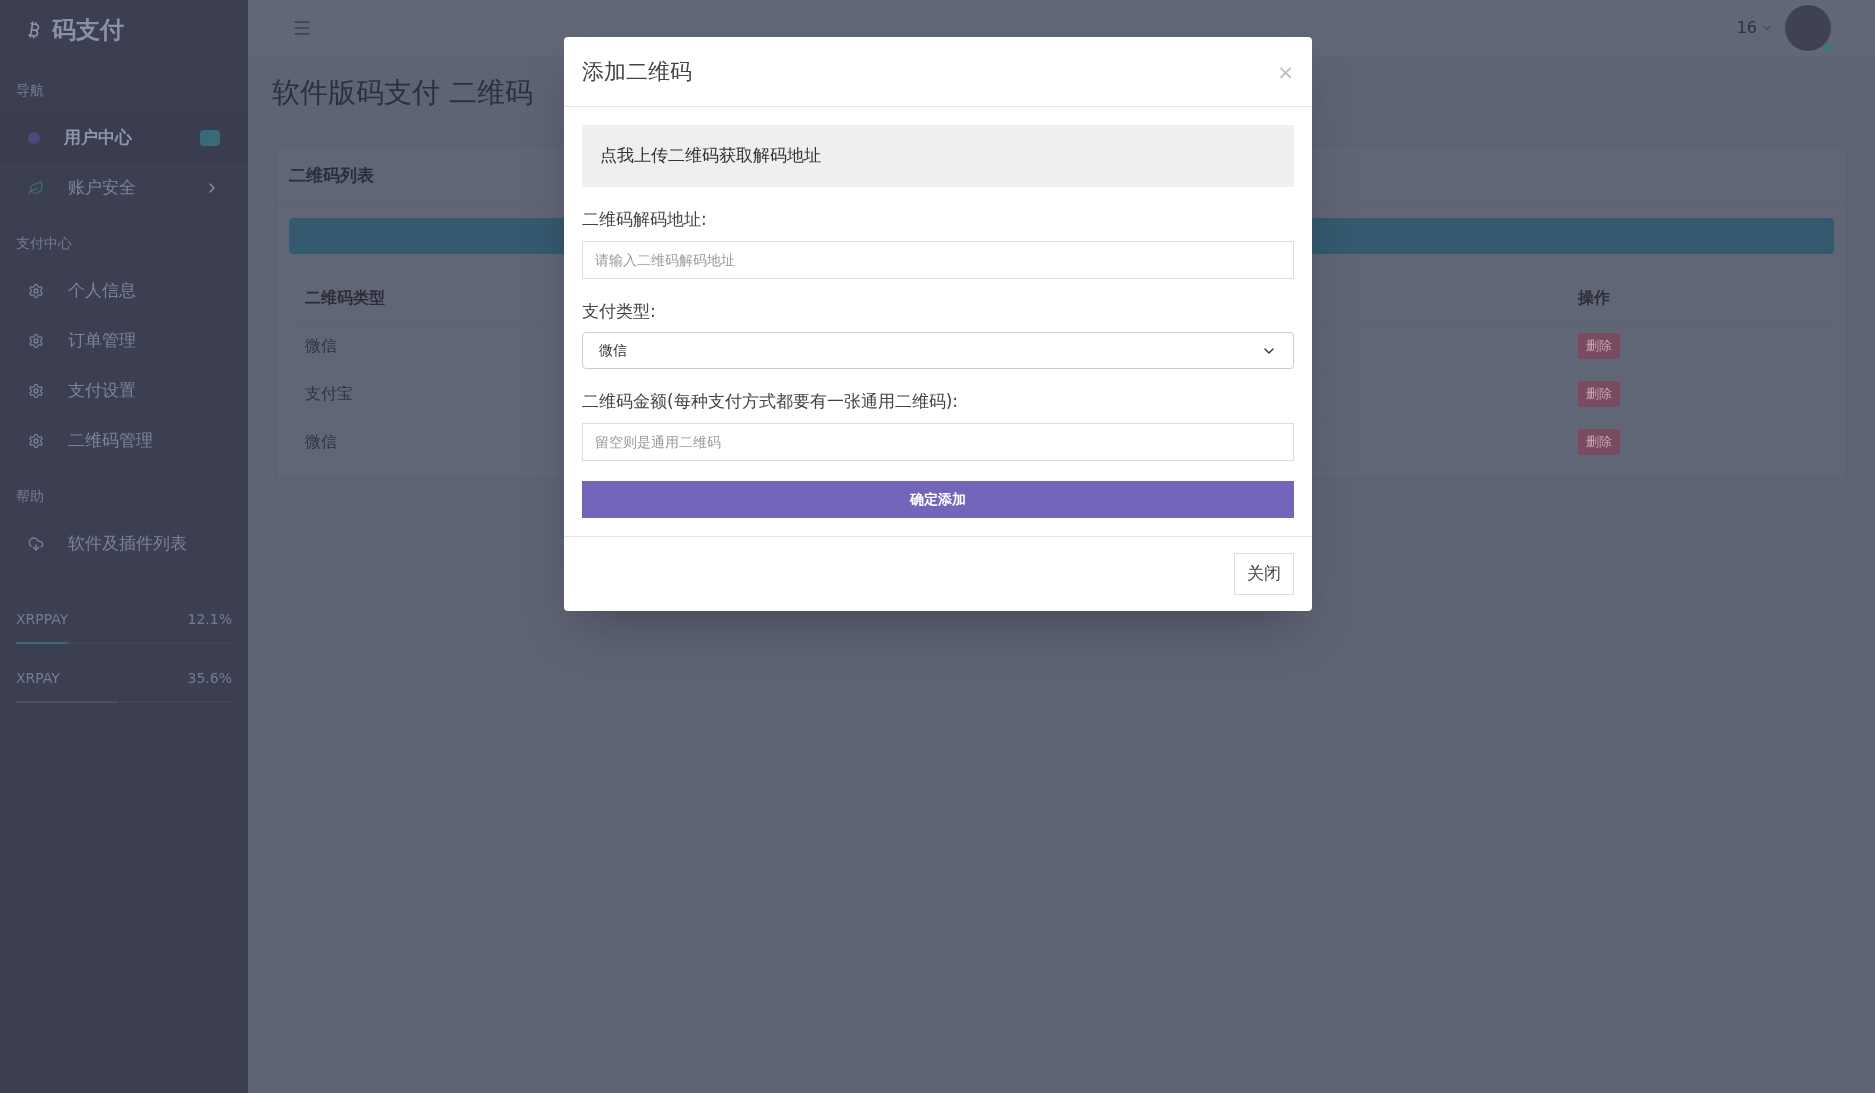 The image size is (1875, 1093). I want to click on nav-item: 订单管理, so click(124, 341).